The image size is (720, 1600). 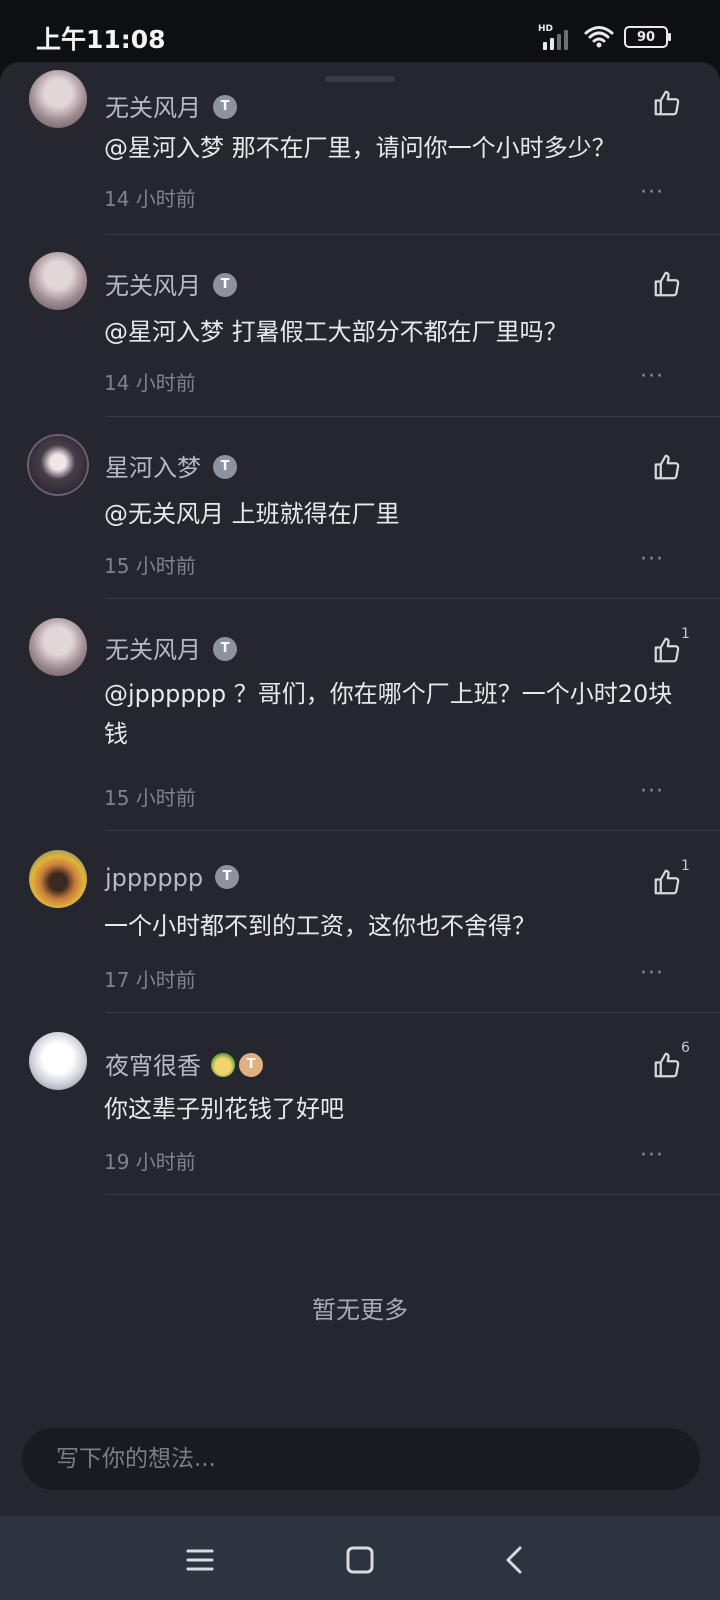 What do you see at coordinates (336, 332) in the screenshot?
I see `comment-text: @星河入梦 打暑假工大部分不都在厂里吗？` at bounding box center [336, 332].